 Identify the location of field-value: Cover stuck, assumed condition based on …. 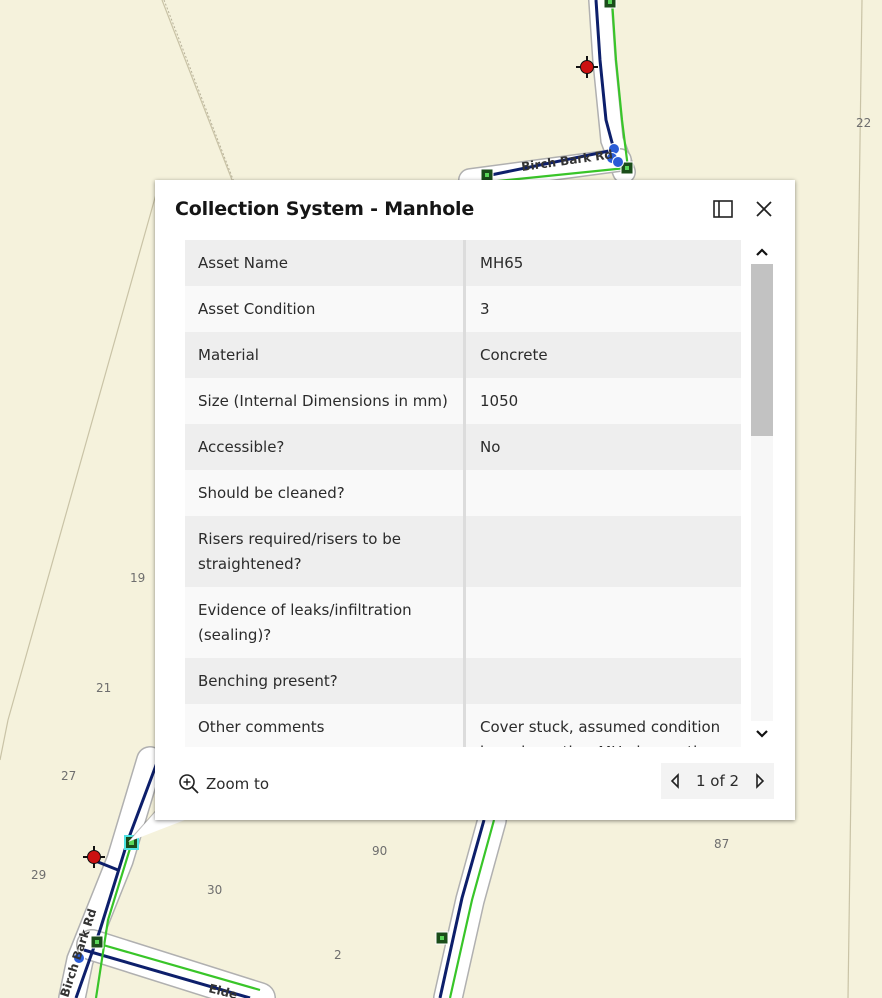
(602, 725).